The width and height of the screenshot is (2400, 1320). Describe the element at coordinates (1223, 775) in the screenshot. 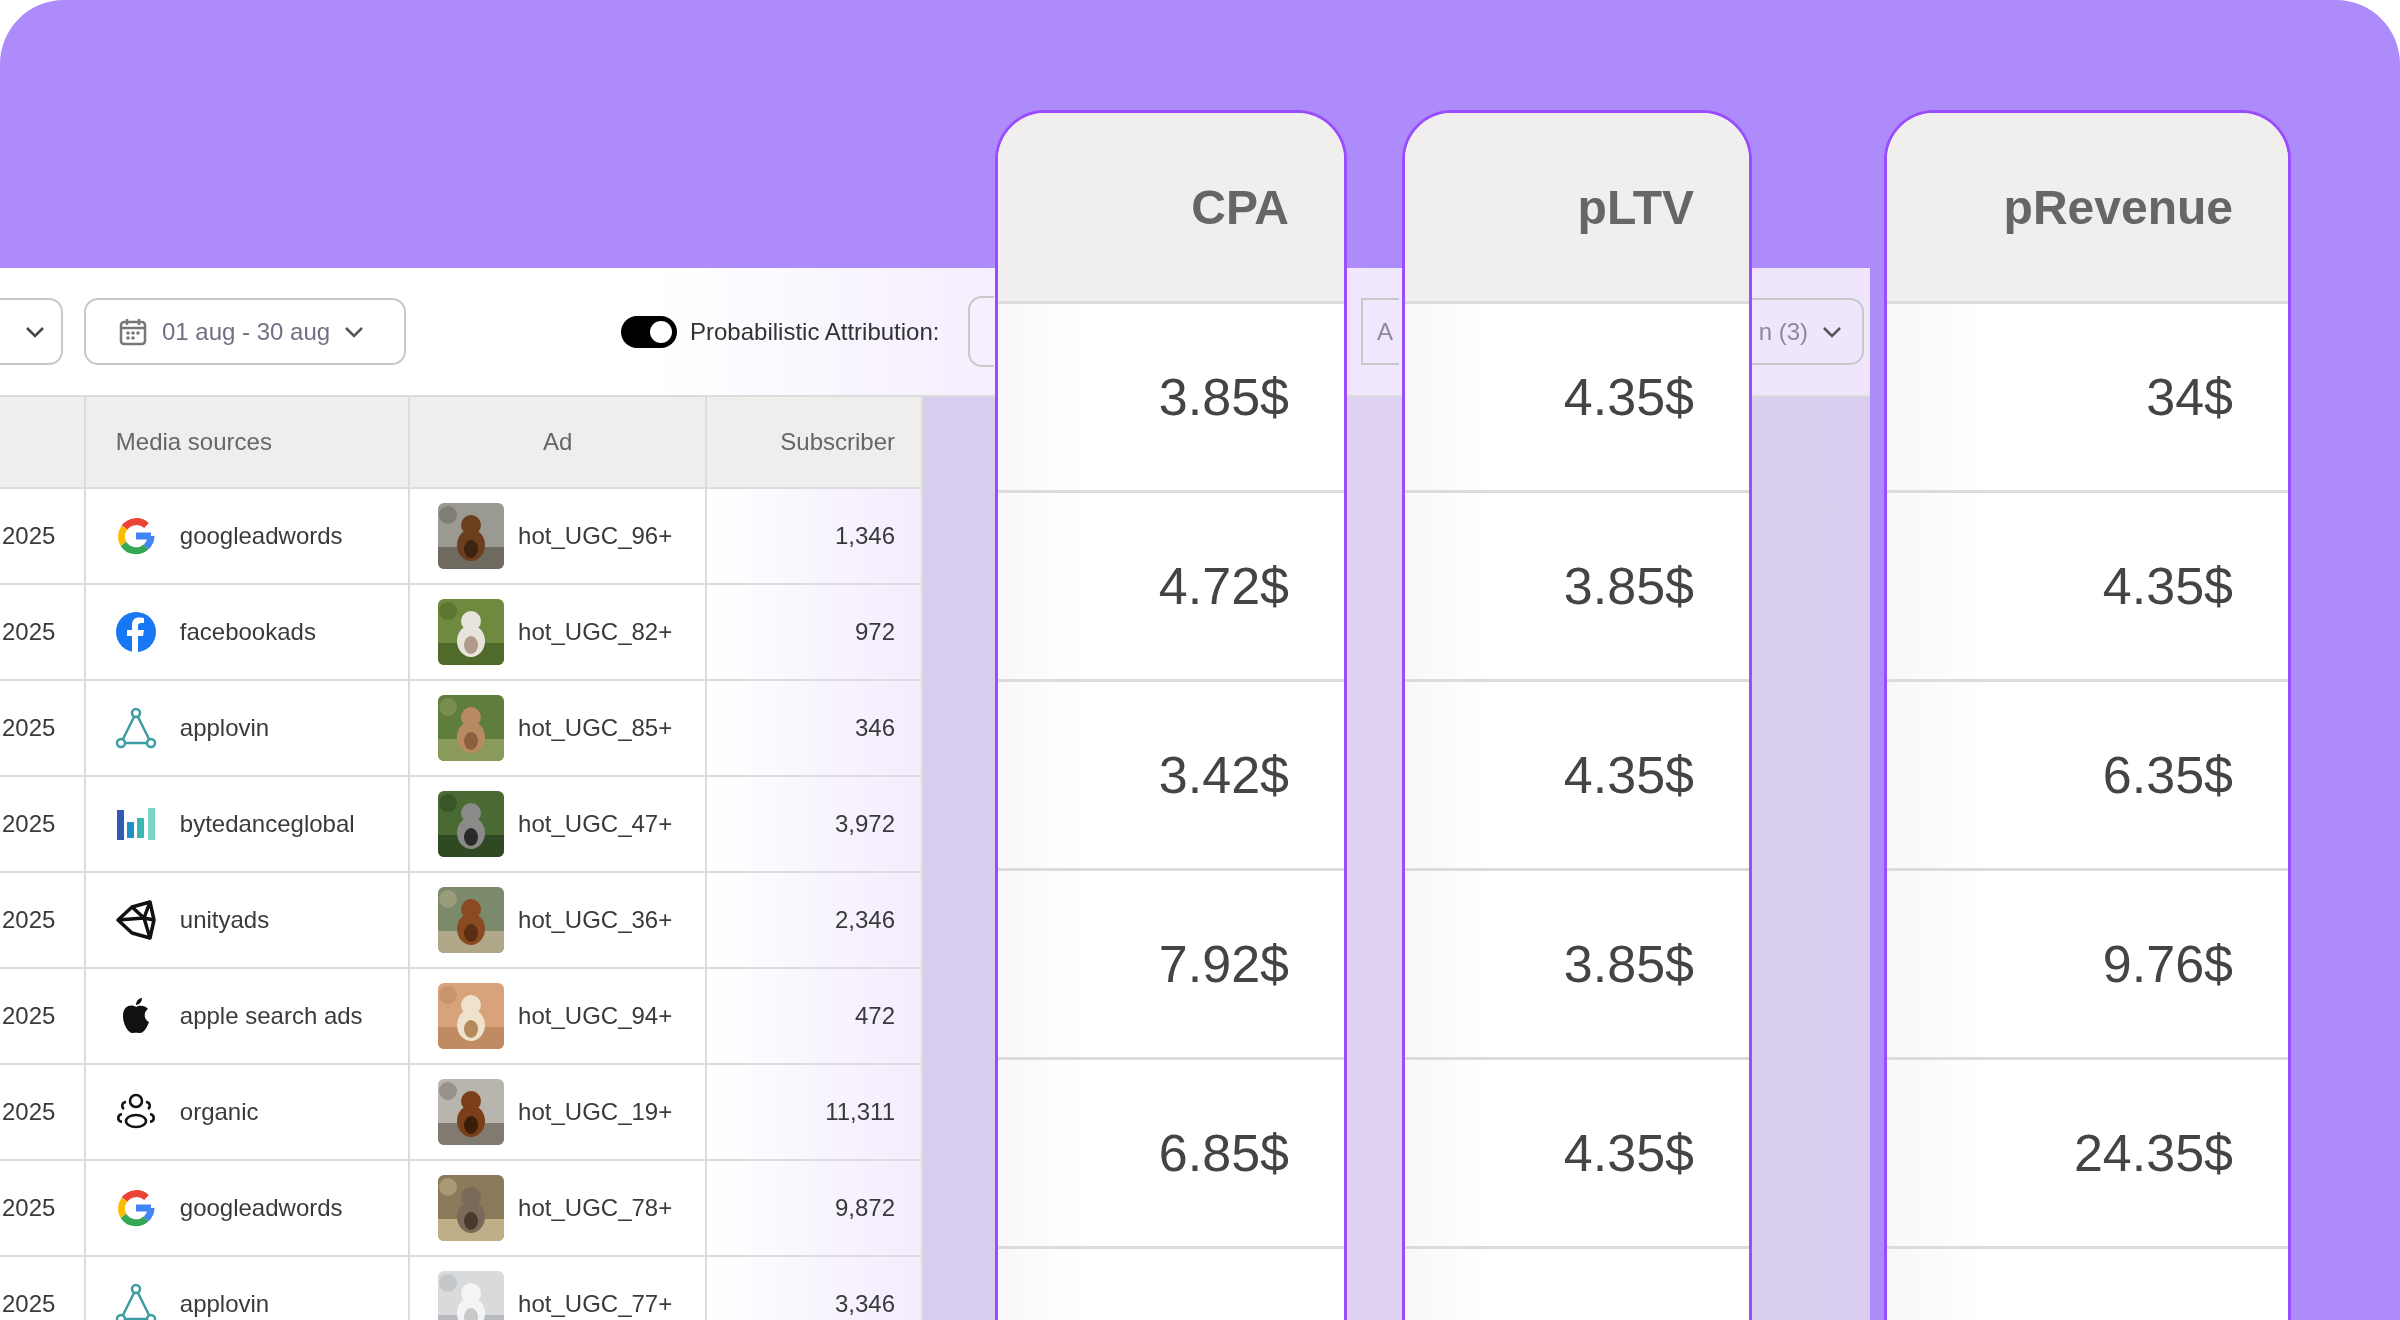

I see `metric-value: 3.42$` at that location.